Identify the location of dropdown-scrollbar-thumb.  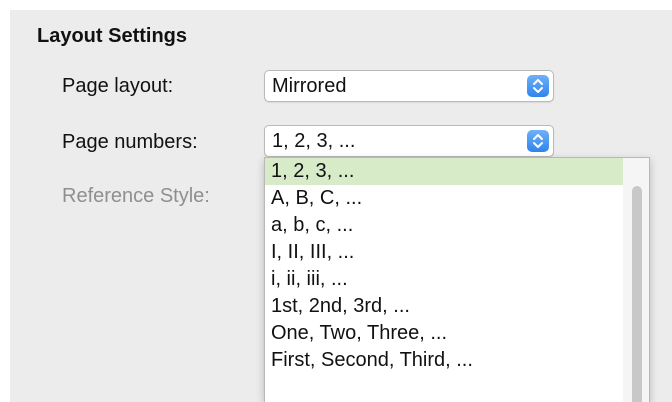
(637, 294).